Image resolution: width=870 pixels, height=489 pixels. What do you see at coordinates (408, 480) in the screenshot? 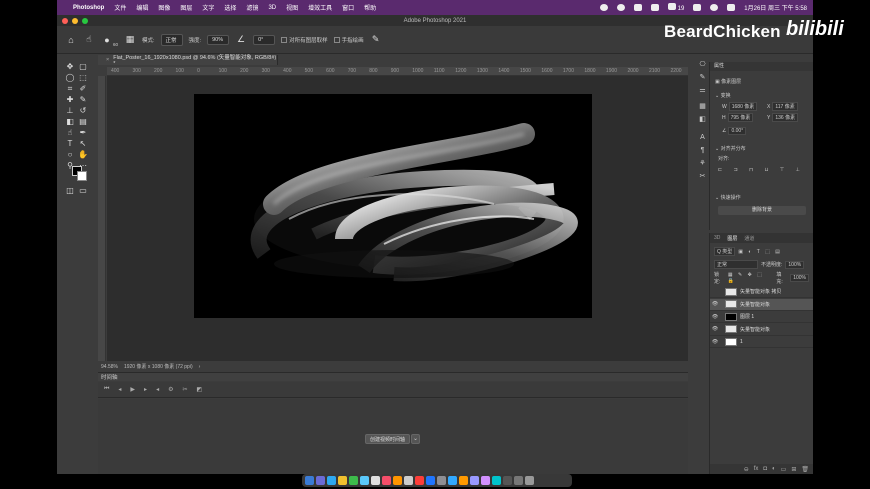
I see `notes-app-icon` at bounding box center [408, 480].